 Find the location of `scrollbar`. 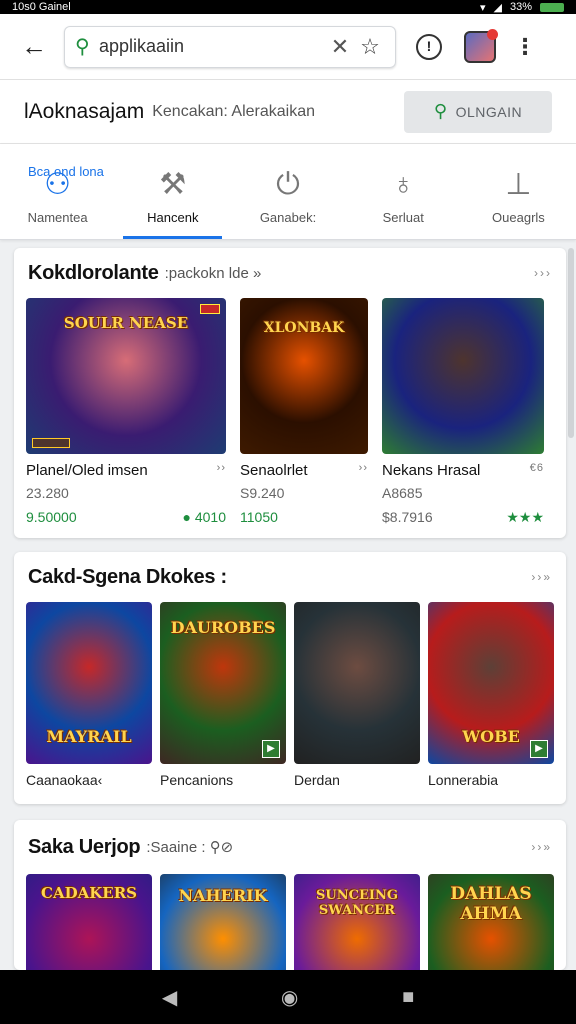

scrollbar is located at coordinates (571, 343).